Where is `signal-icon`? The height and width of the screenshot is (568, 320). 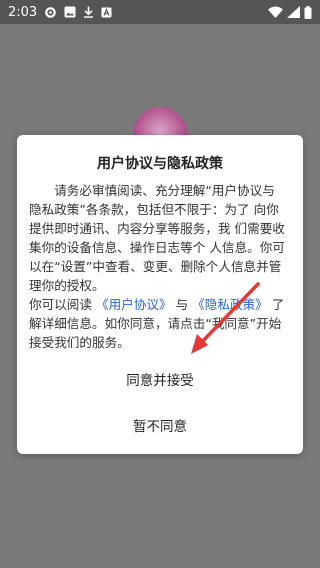
signal-icon is located at coordinates (293, 12).